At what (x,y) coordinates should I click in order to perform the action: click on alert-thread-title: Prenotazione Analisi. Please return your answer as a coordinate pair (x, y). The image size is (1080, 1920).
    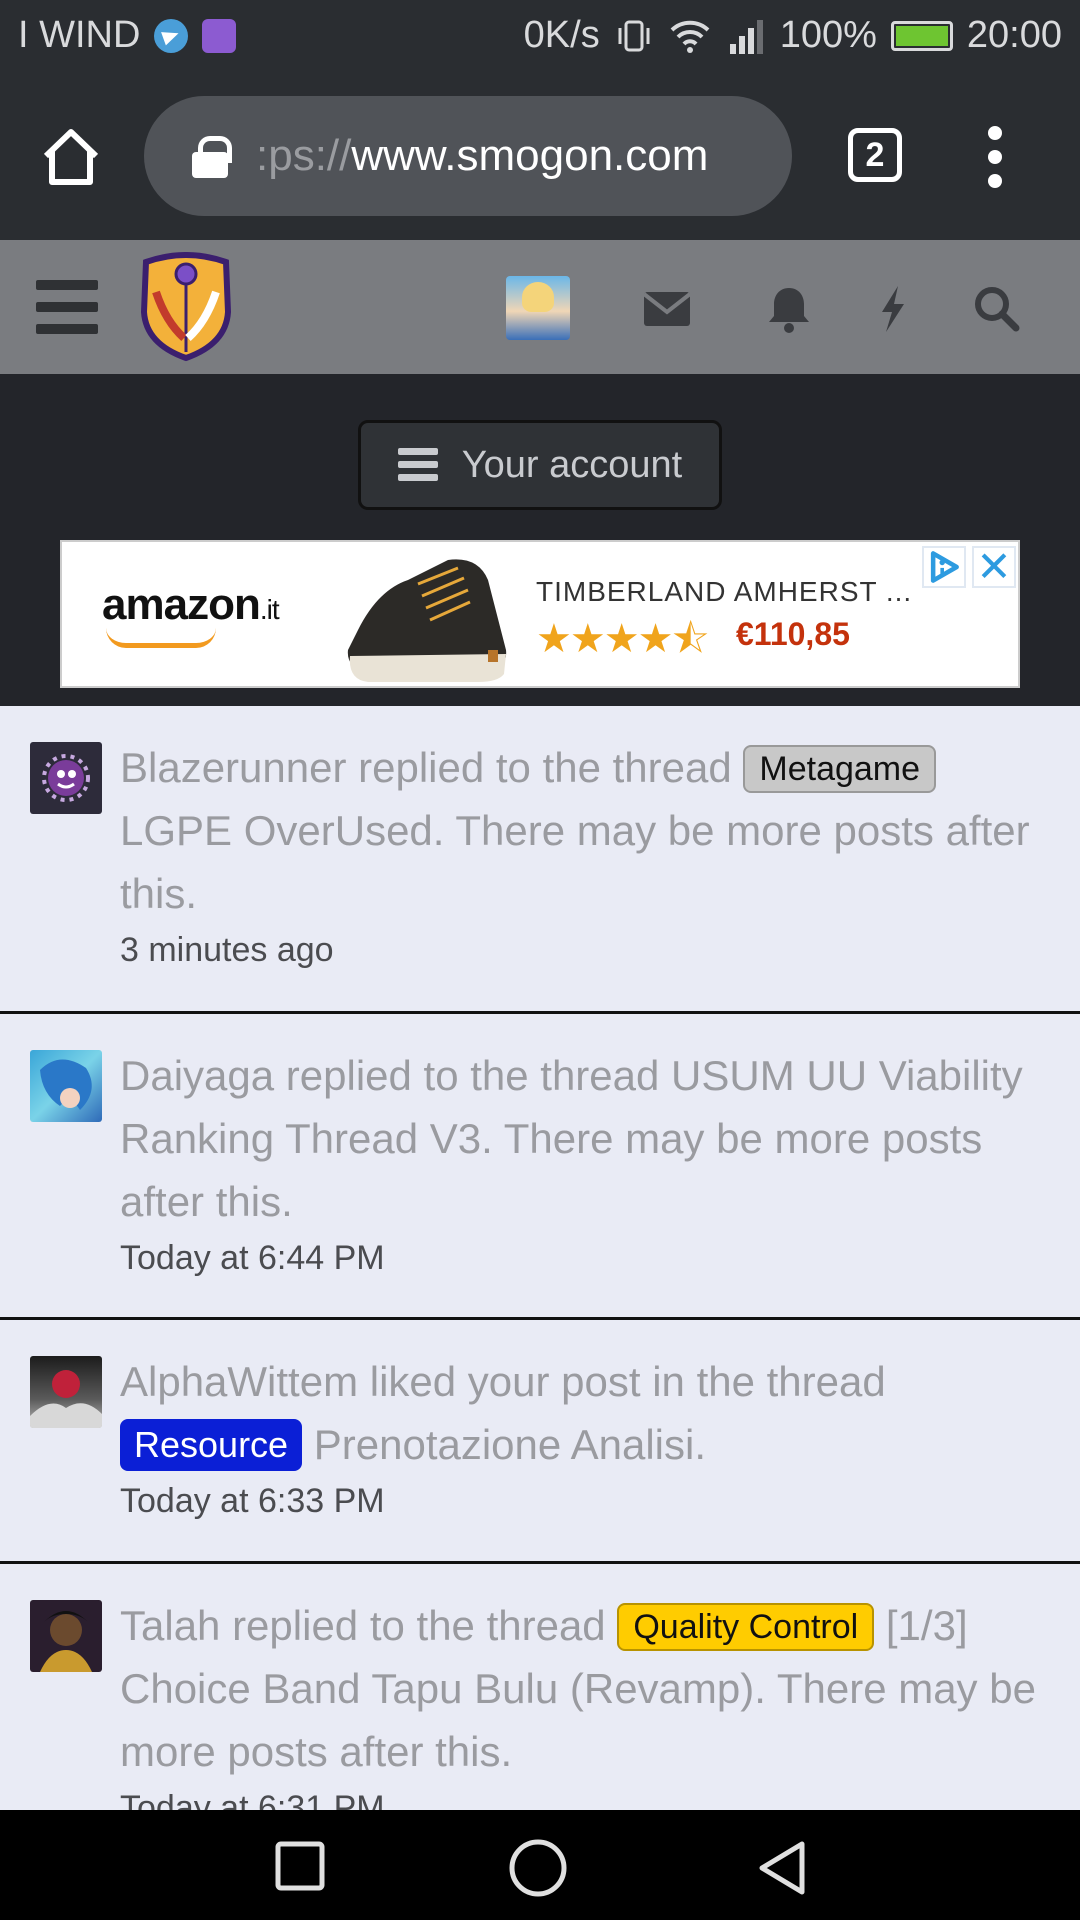
    Looking at the image, I should click on (498, 1444).